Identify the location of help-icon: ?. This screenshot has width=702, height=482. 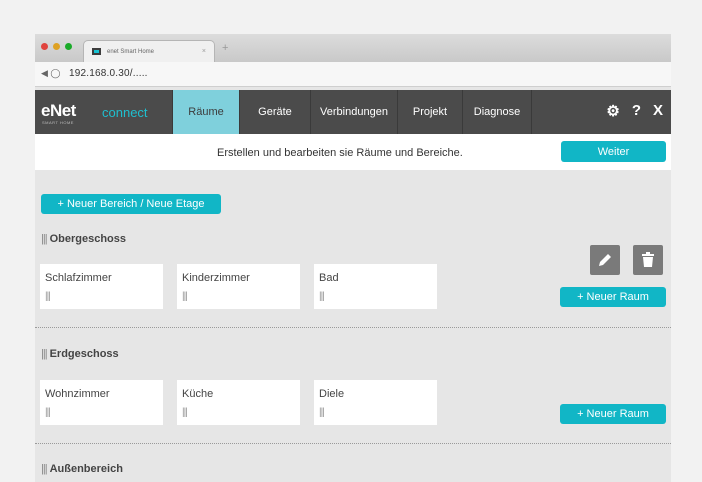
(636, 111).